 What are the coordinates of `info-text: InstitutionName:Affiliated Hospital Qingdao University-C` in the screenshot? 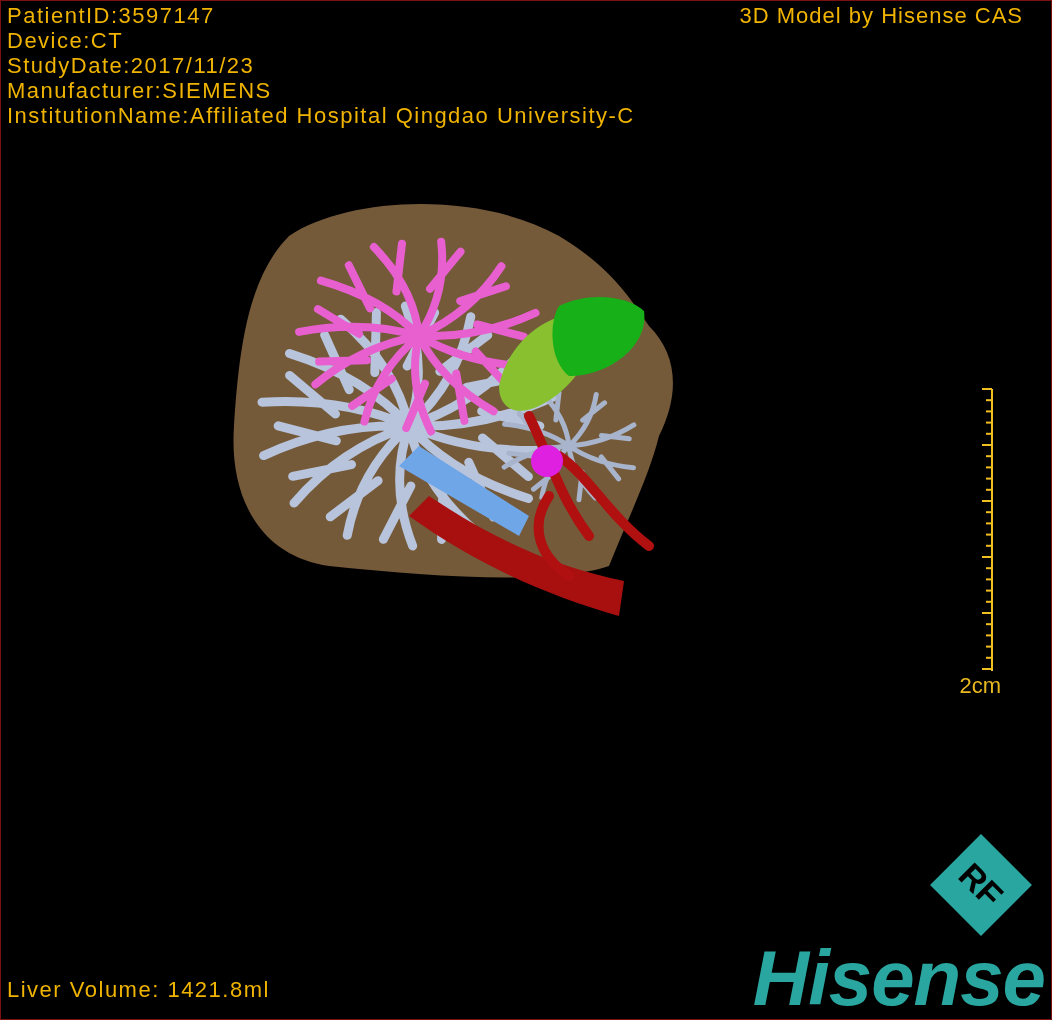 It's located at (321, 115).